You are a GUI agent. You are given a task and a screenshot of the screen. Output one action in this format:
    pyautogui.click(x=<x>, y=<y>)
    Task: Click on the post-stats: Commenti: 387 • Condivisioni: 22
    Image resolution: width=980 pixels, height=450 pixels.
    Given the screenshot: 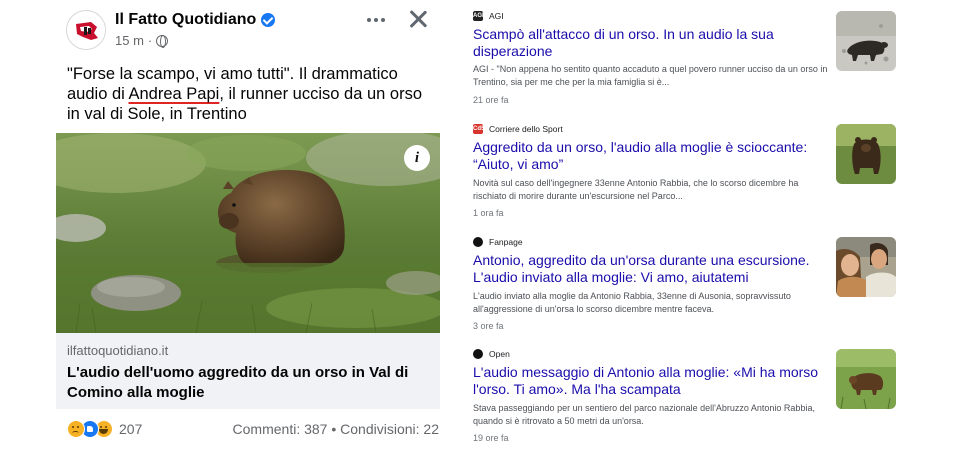 What is the action you would take?
    pyautogui.click(x=336, y=429)
    